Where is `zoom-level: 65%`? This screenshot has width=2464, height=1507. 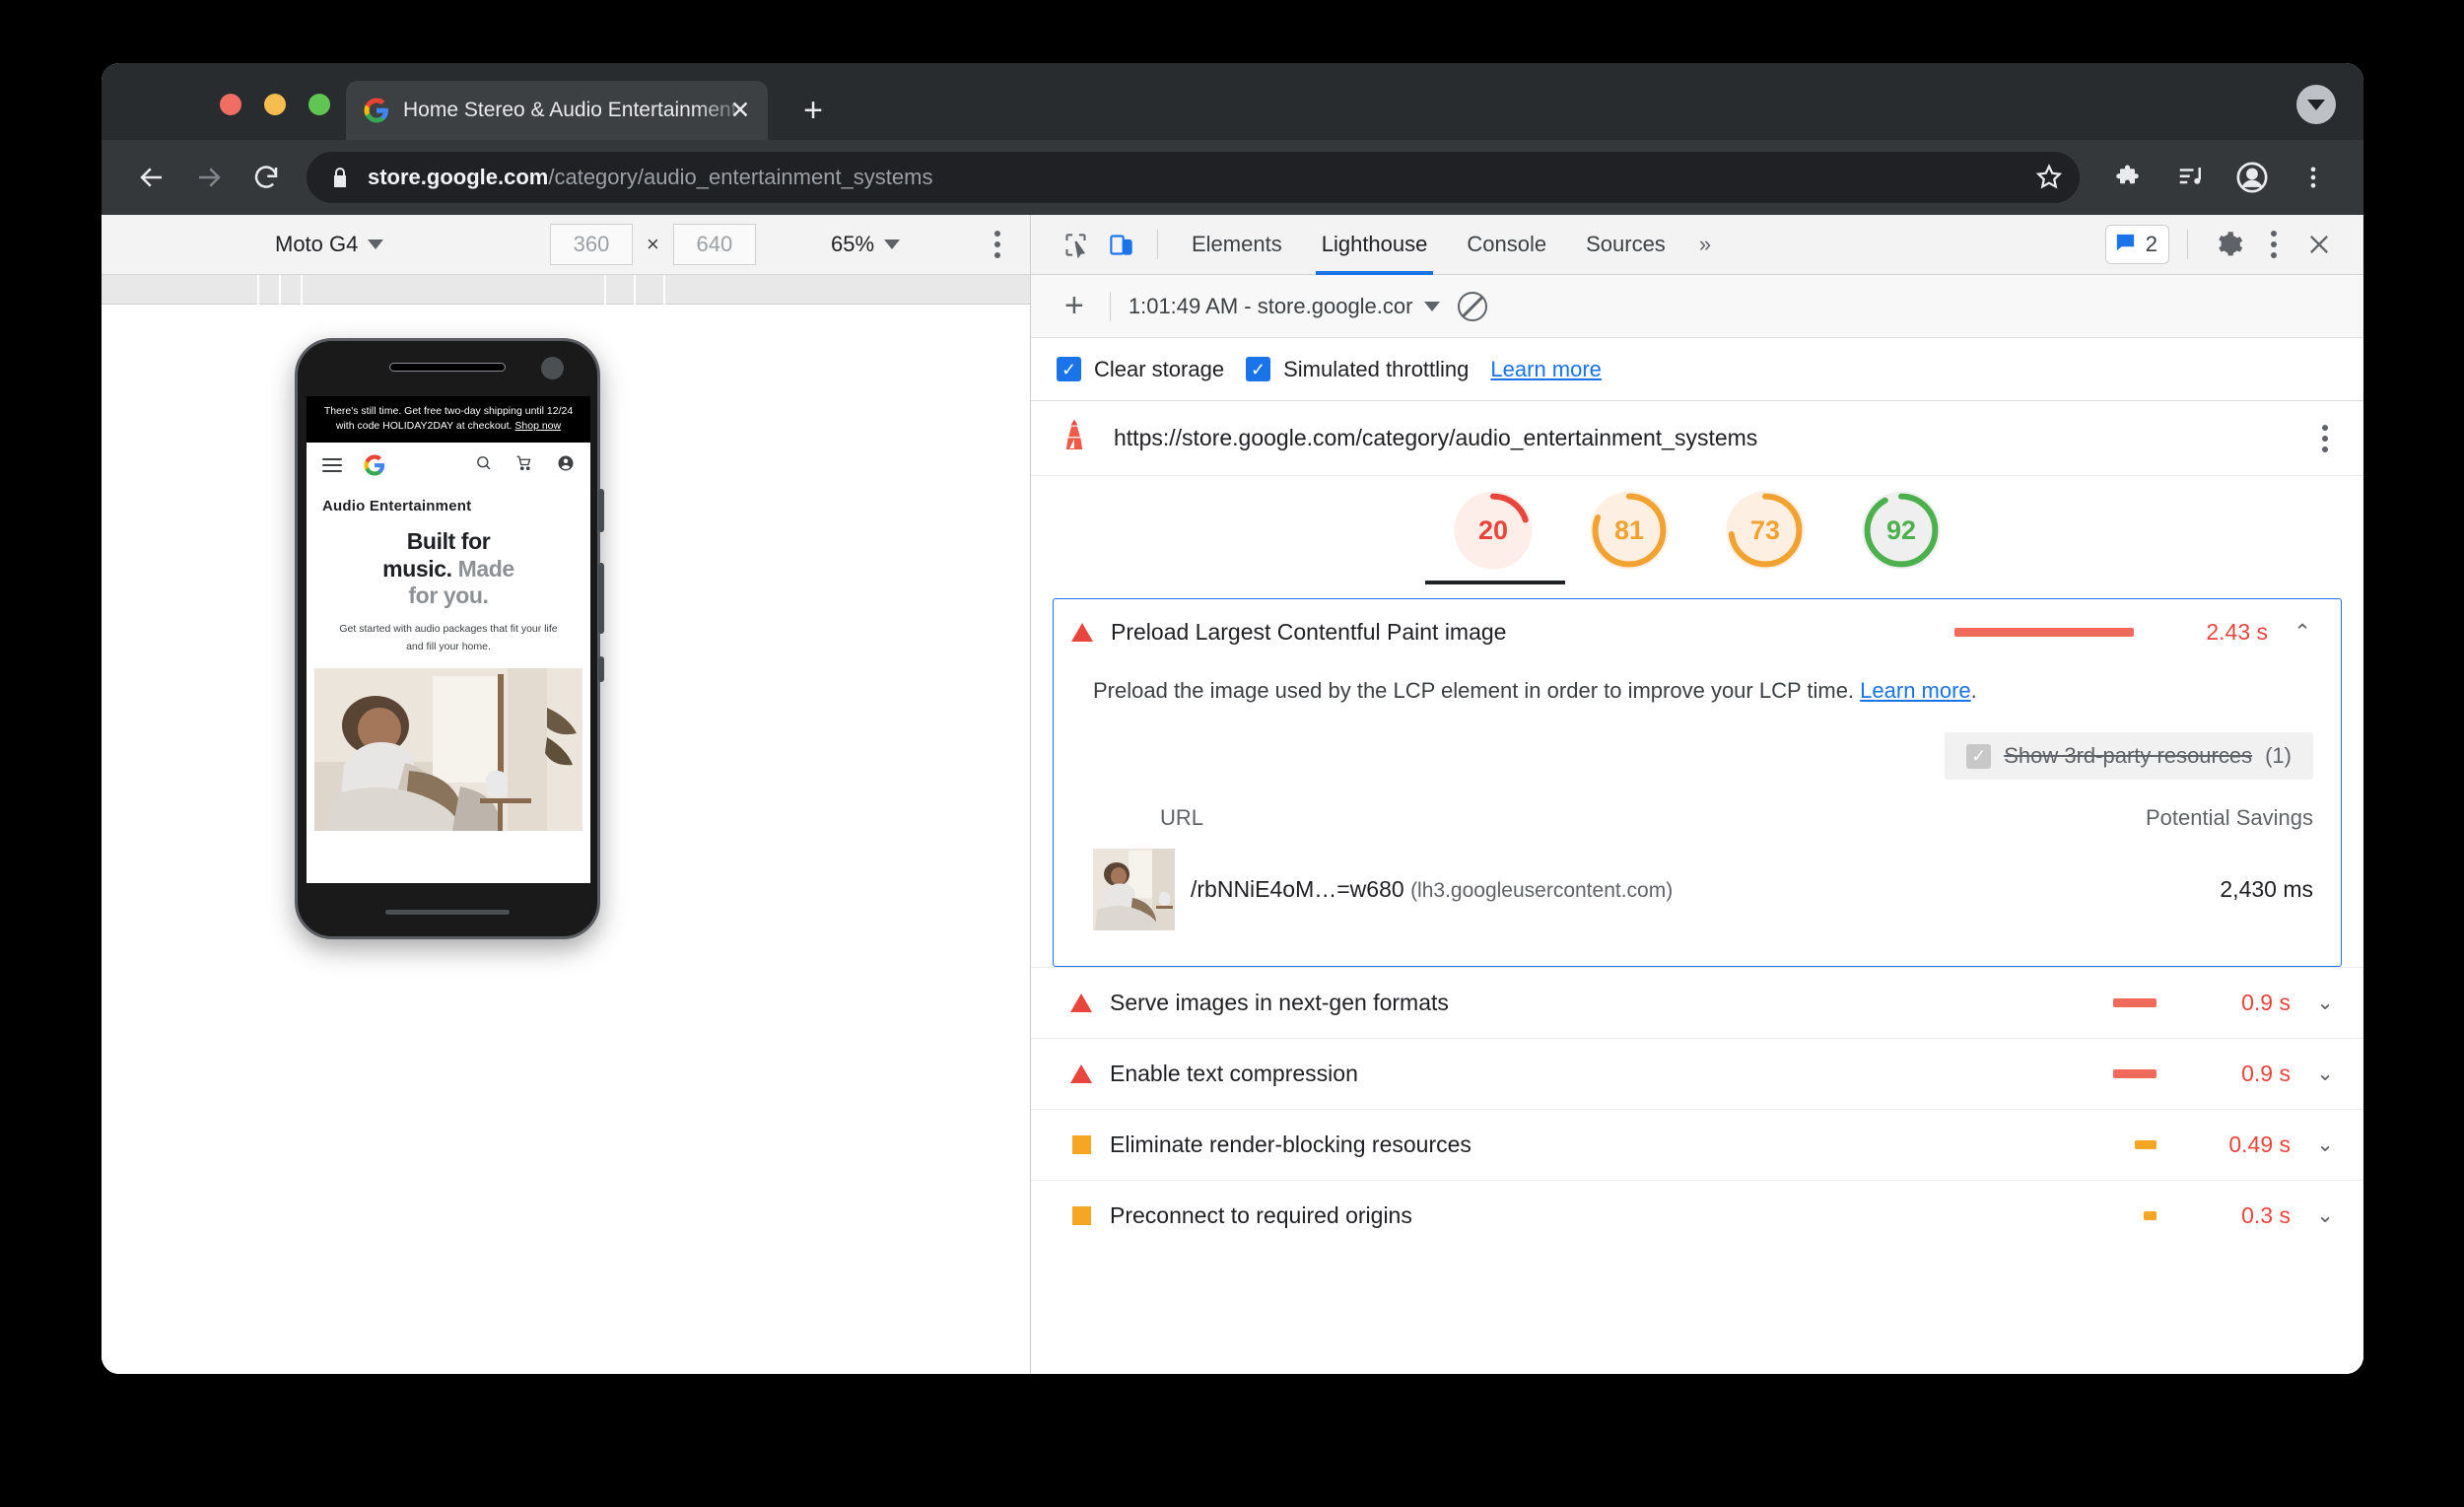 zoom-level: 65% is located at coordinates (853, 244).